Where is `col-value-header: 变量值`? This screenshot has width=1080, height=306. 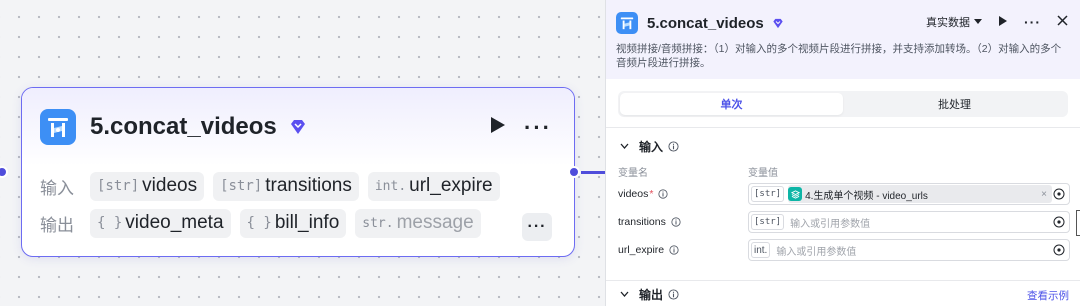 col-value-header: 变量值 is located at coordinates (763, 173).